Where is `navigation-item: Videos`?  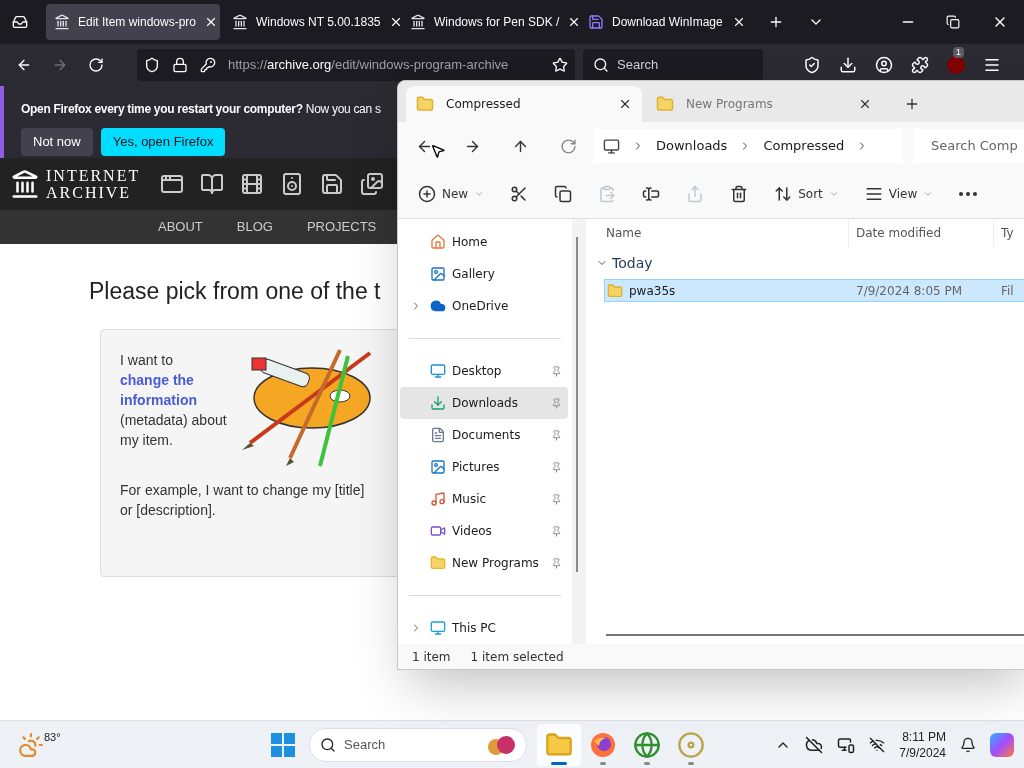 navigation-item: Videos is located at coordinates (484, 531).